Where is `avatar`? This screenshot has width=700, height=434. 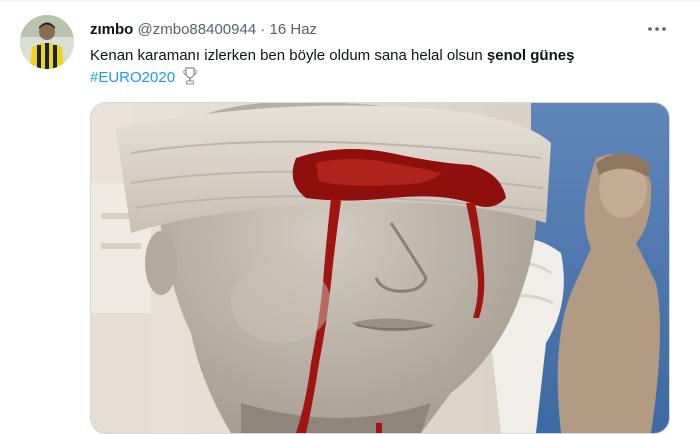
avatar is located at coordinates (47, 42).